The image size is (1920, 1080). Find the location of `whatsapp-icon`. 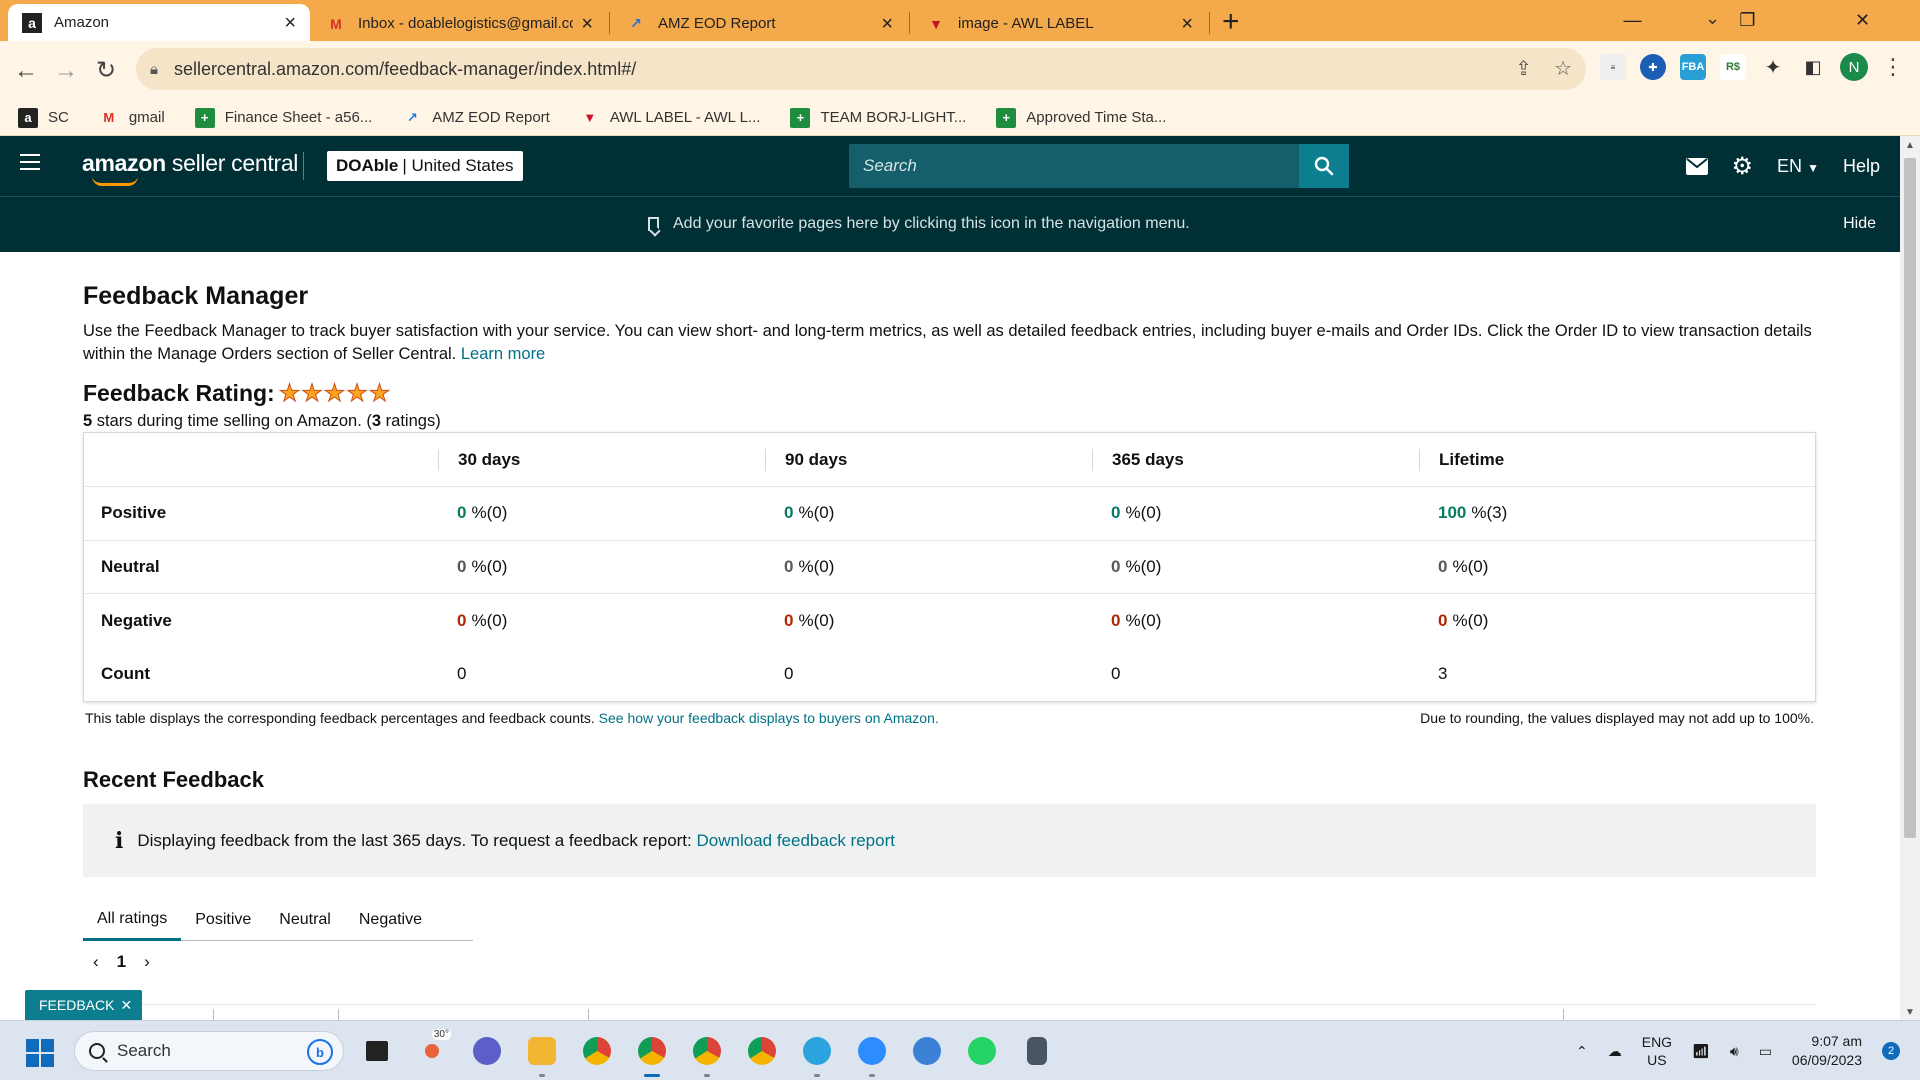

whatsapp-icon is located at coordinates (982, 1051).